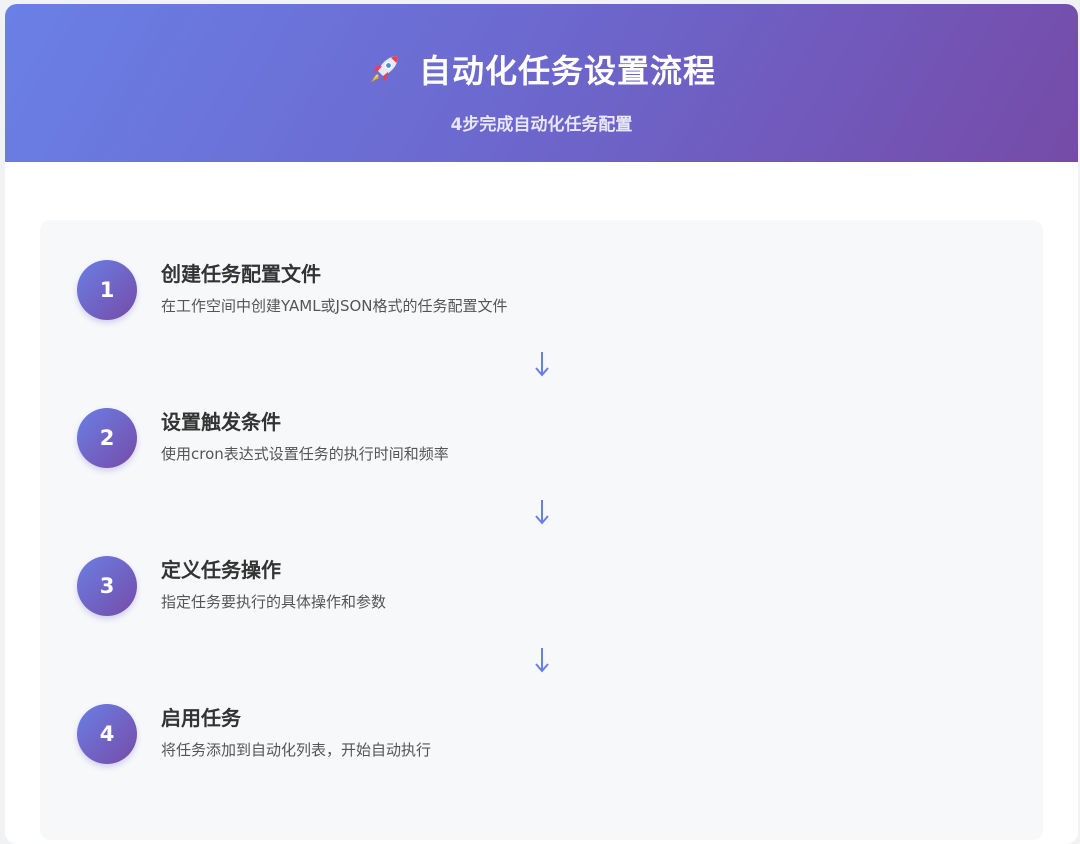 The image size is (1080, 844). Describe the element at coordinates (107, 290) in the screenshot. I see `step-number-badge: 1` at that location.